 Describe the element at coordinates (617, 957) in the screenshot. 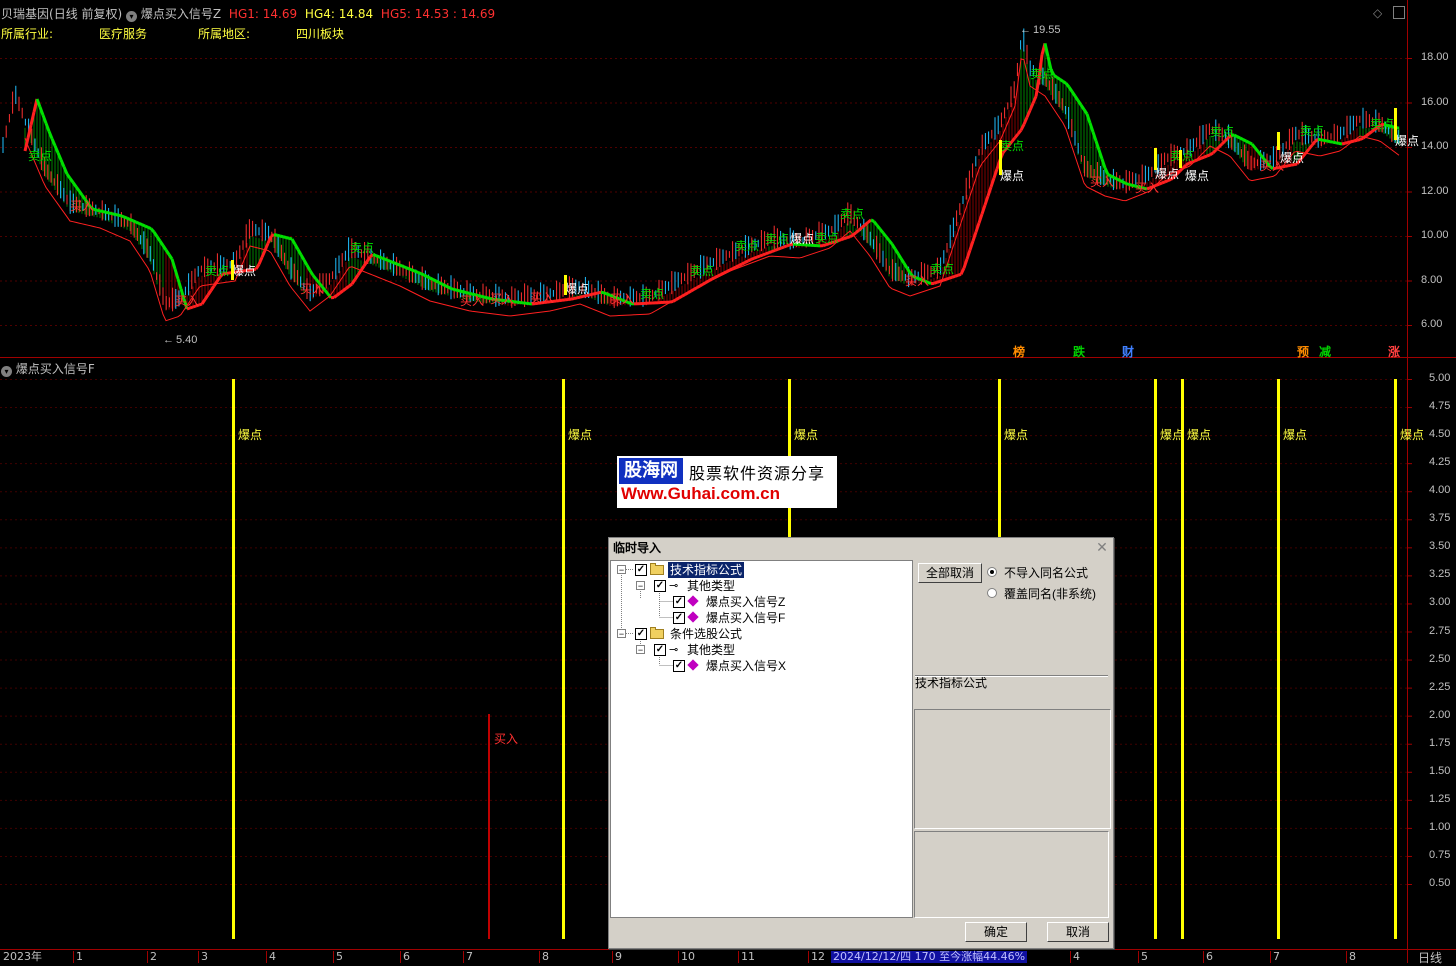

I see `date-axis-label: 9` at that location.